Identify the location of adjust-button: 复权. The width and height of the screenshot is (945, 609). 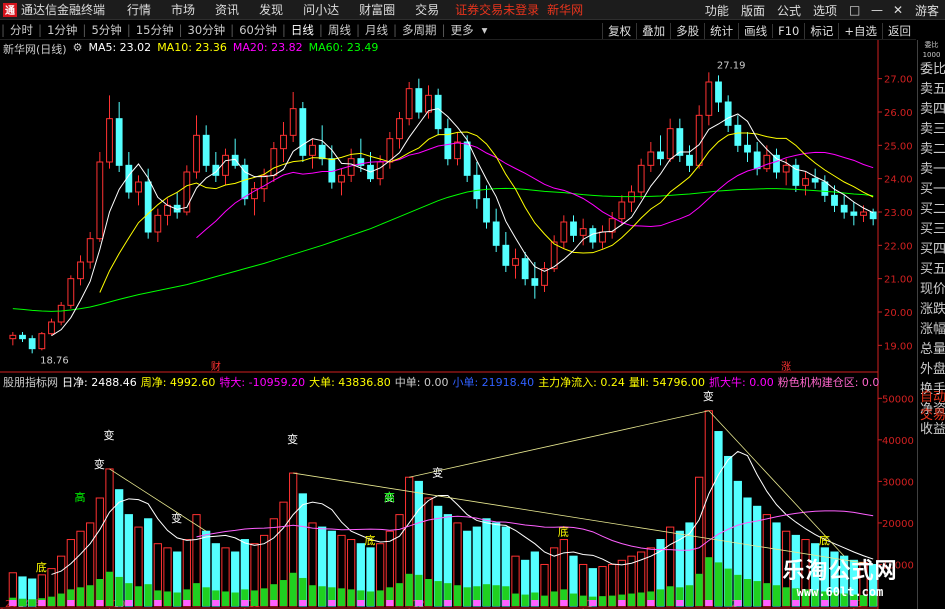
(619, 30).